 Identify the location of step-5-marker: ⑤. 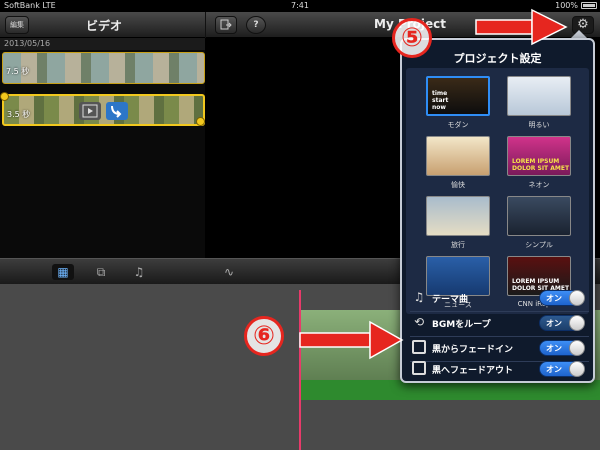
(412, 38).